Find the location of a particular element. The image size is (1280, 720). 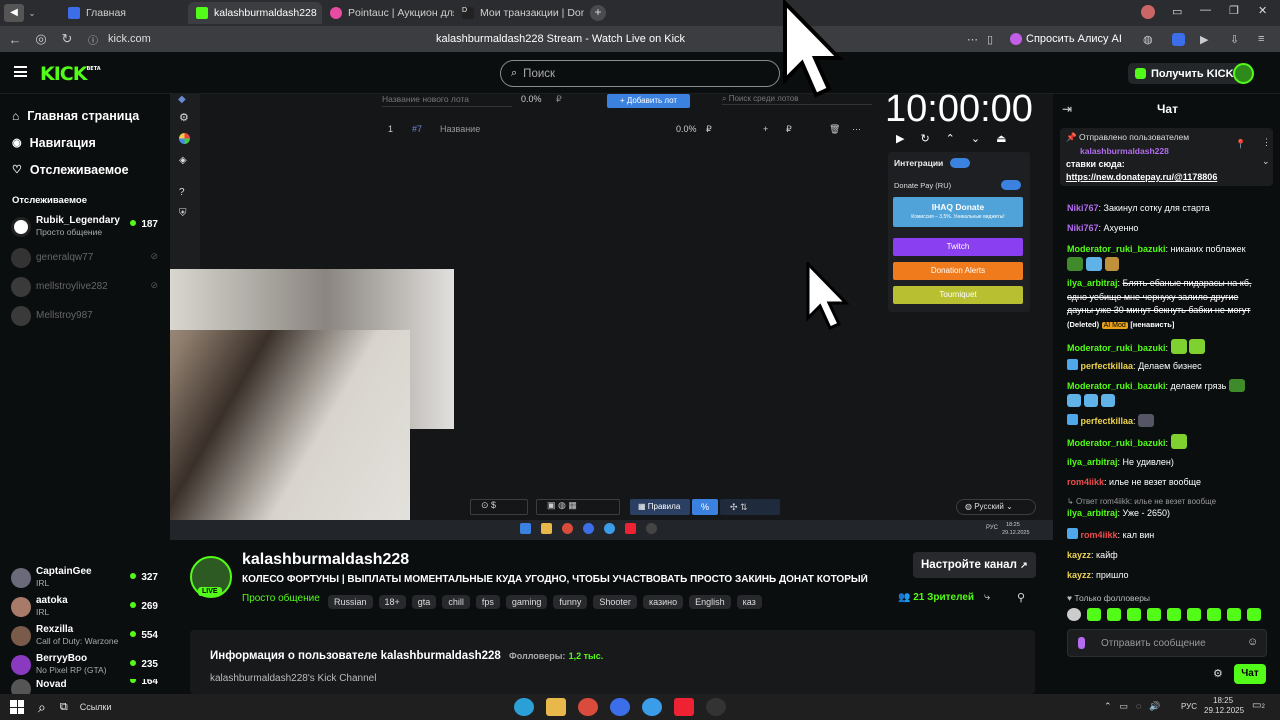

taskbar-search-label: Ссылки is located at coordinates (96, 707).